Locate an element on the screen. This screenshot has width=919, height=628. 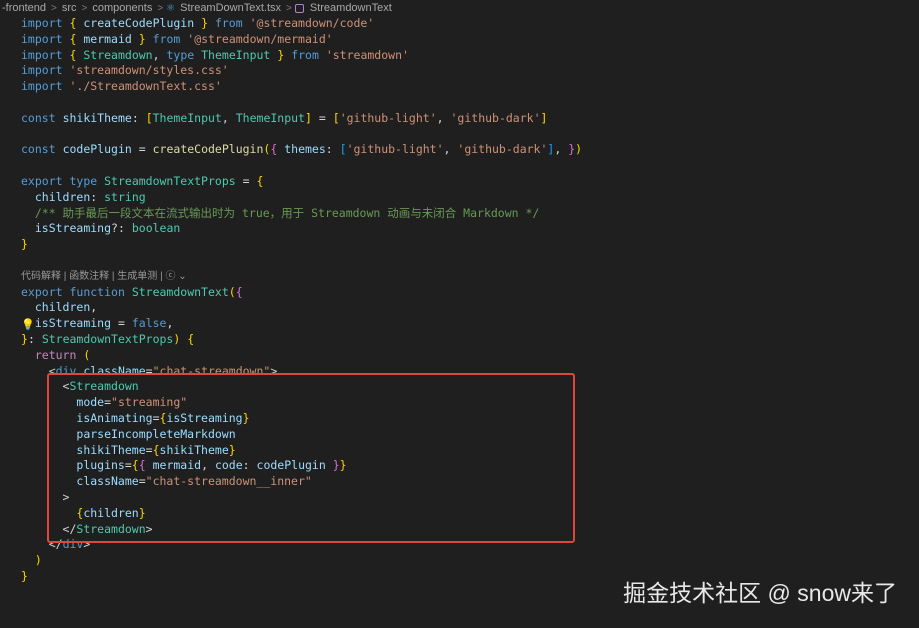
watermark: 掘金技术社区 @ snow来了 is located at coordinates (760, 593).